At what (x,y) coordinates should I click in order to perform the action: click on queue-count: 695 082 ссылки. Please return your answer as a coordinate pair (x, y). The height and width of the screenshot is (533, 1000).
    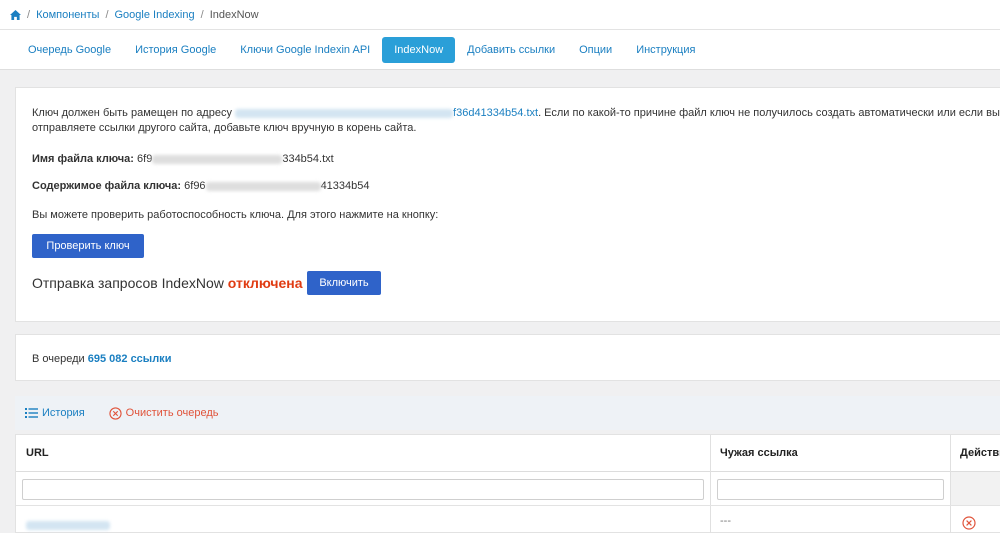
    Looking at the image, I should click on (129, 359).